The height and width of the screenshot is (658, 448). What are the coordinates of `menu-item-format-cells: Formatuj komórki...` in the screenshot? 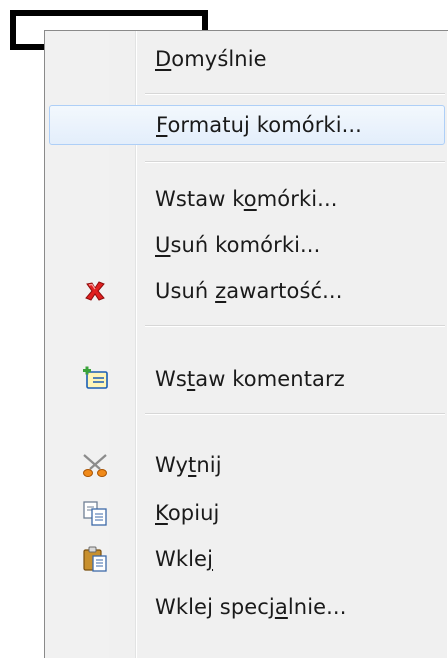 It's located at (247, 125).